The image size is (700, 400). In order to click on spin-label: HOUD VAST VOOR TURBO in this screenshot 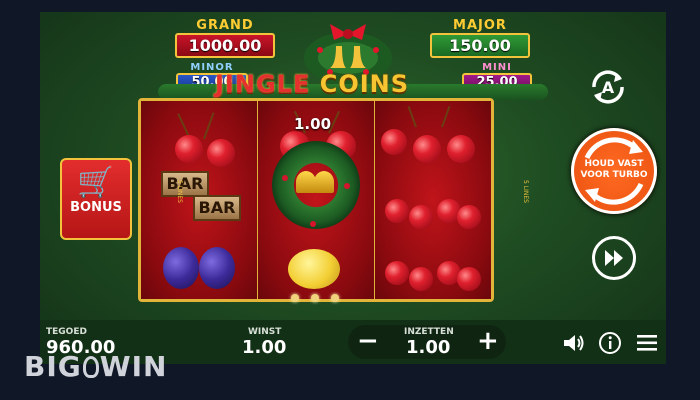, I will do `click(614, 170)`.